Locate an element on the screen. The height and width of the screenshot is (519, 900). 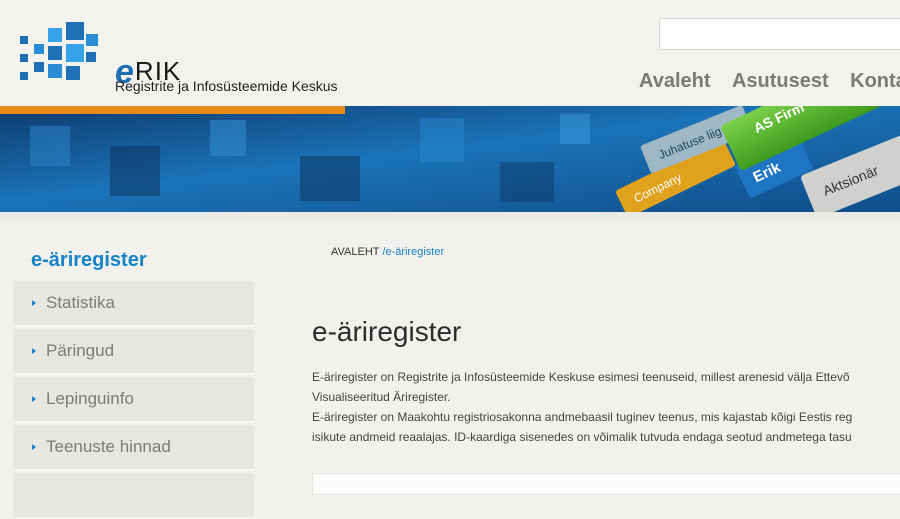
sidebar-item-label: Teenuste hinnad is located at coordinates (108, 446).